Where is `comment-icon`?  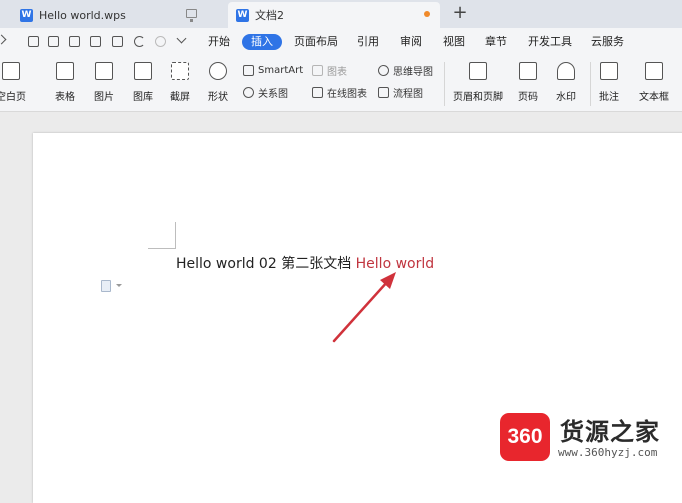
comment-icon is located at coordinates (609, 71).